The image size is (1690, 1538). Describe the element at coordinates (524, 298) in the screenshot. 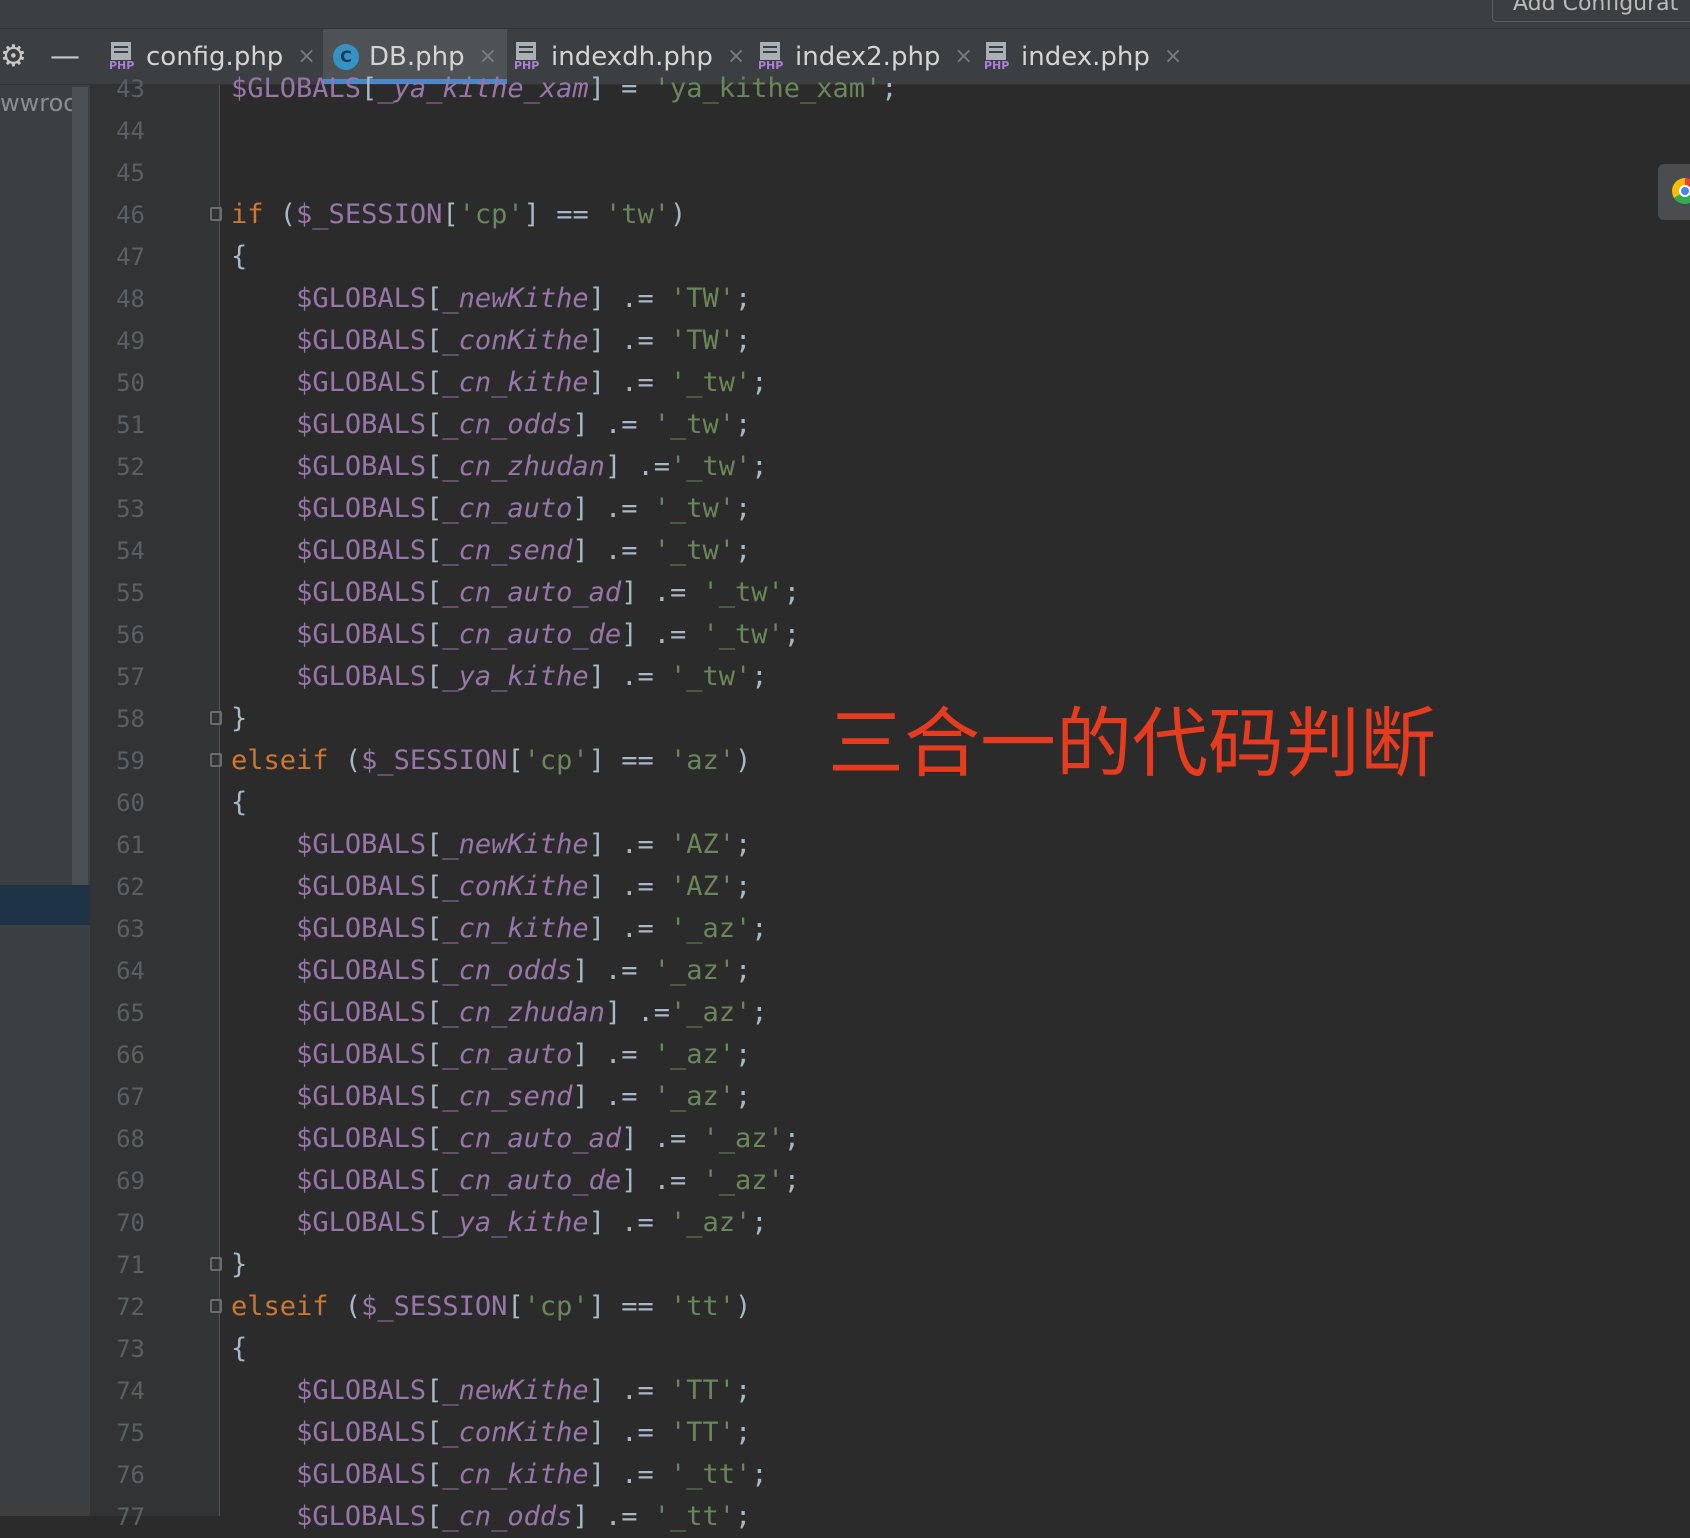

I see `code-text: $GLOBALS[_newKithe] .= 'TW';` at that location.